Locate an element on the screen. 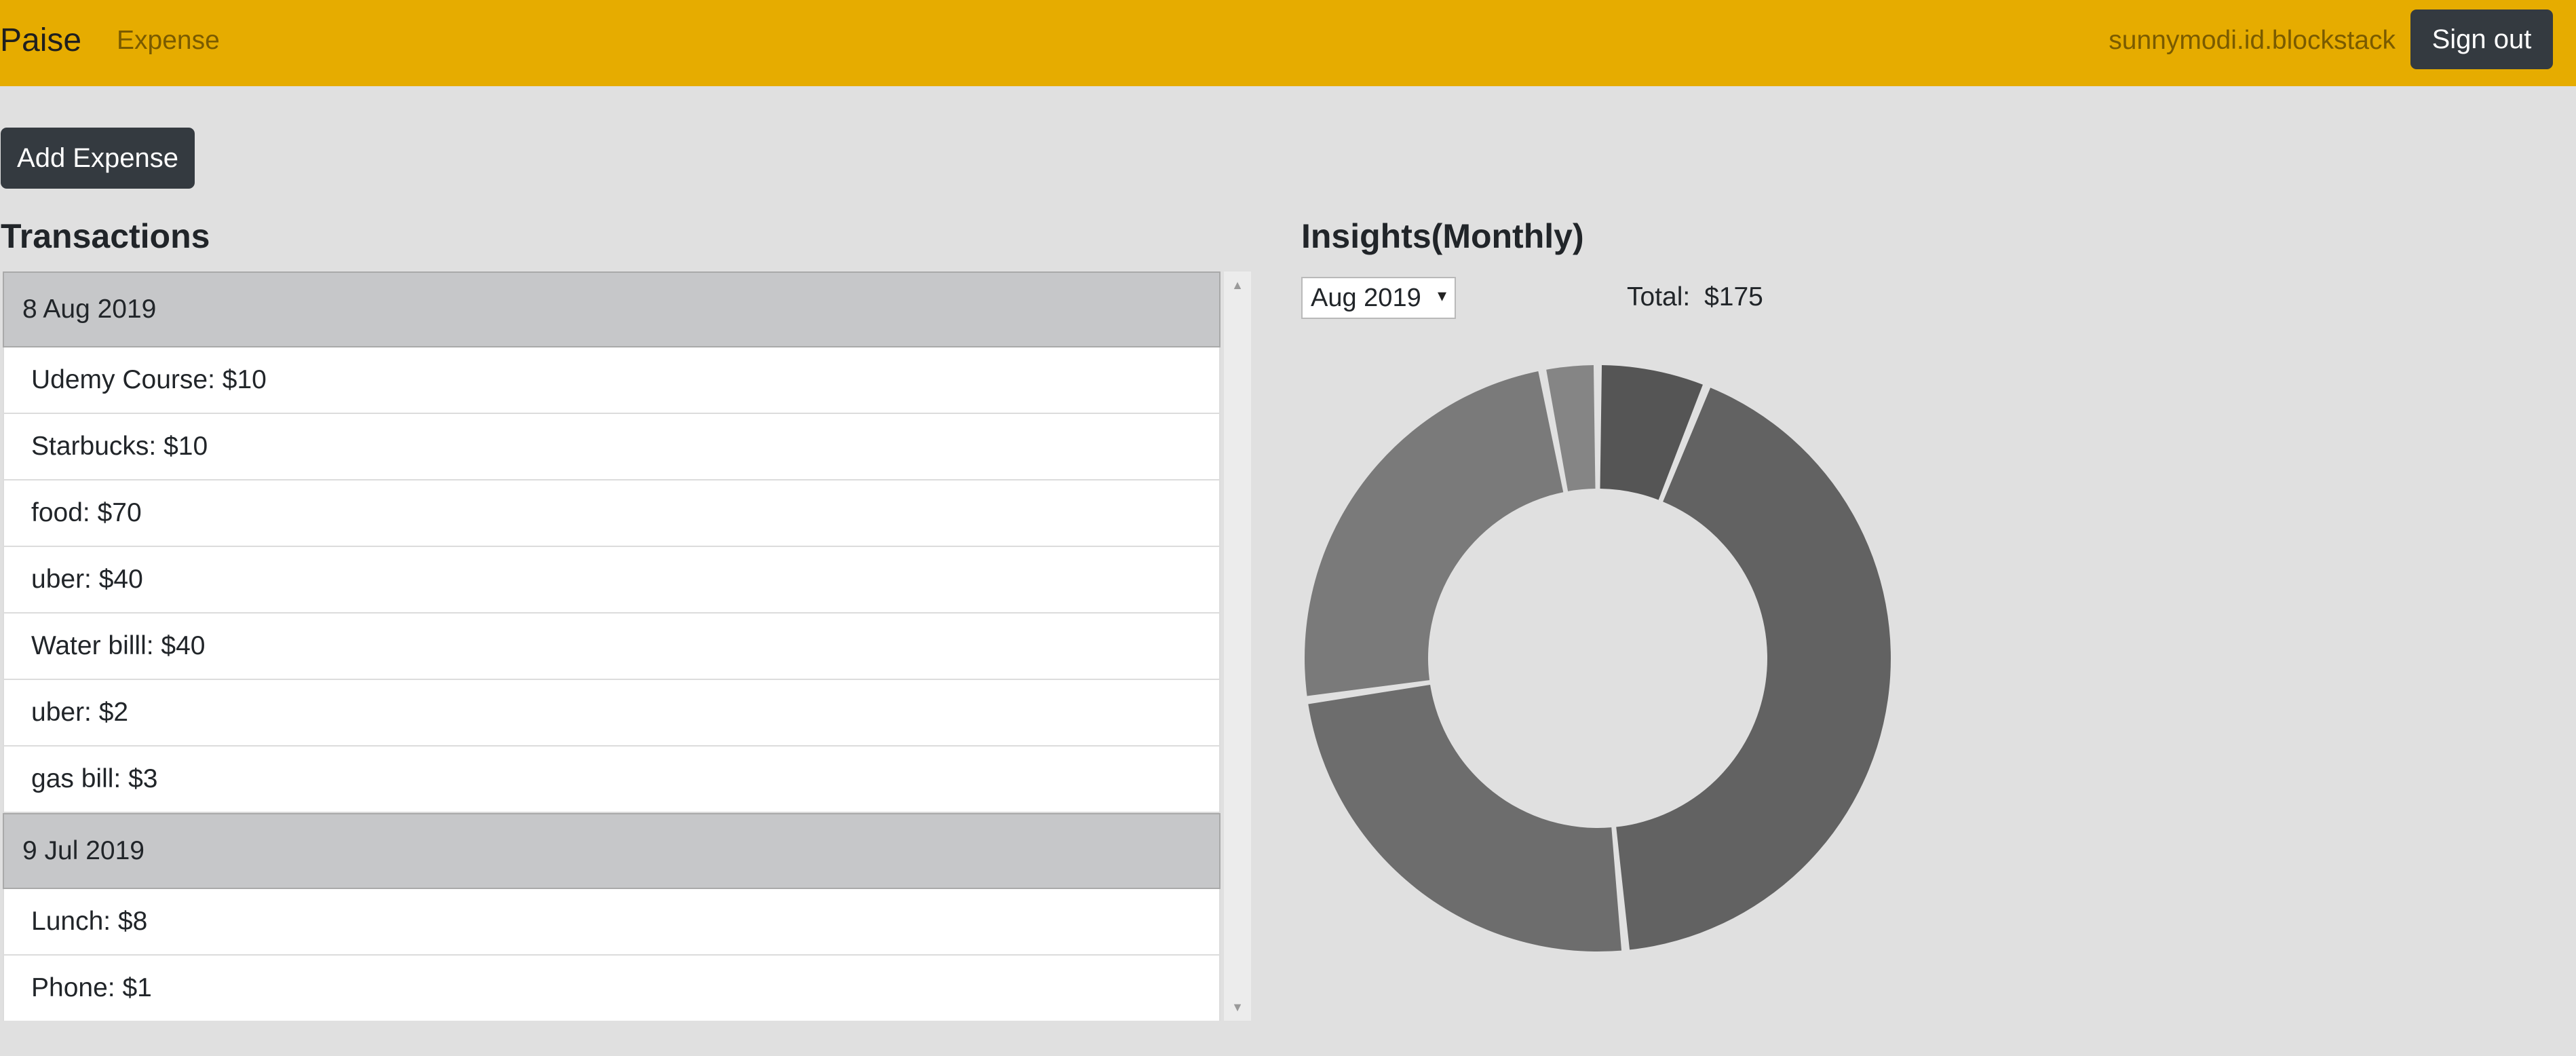 The image size is (2576, 1056). list-item: food: $70 is located at coordinates (611, 513).